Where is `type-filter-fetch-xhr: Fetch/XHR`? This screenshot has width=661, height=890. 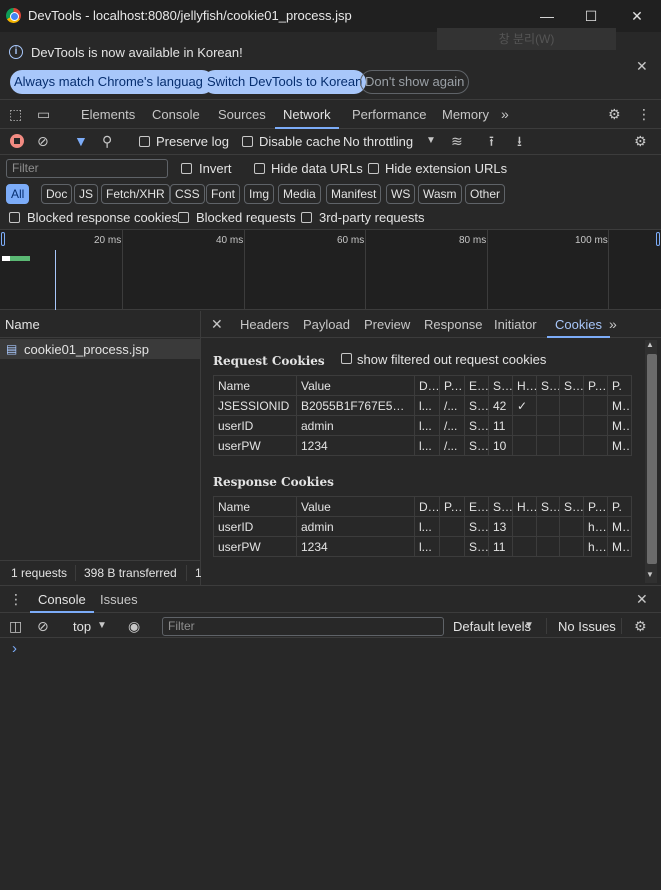
type-filter-fetch-xhr: Fetch/XHR is located at coordinates (135, 194).